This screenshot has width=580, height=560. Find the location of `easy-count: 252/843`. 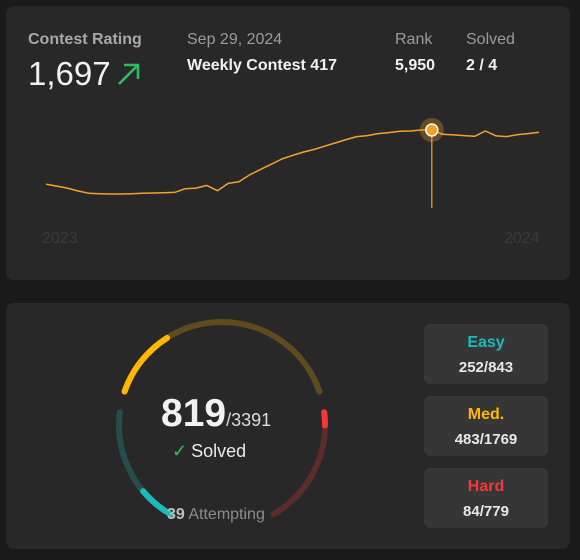

easy-count: 252/843 is located at coordinates (486, 367).